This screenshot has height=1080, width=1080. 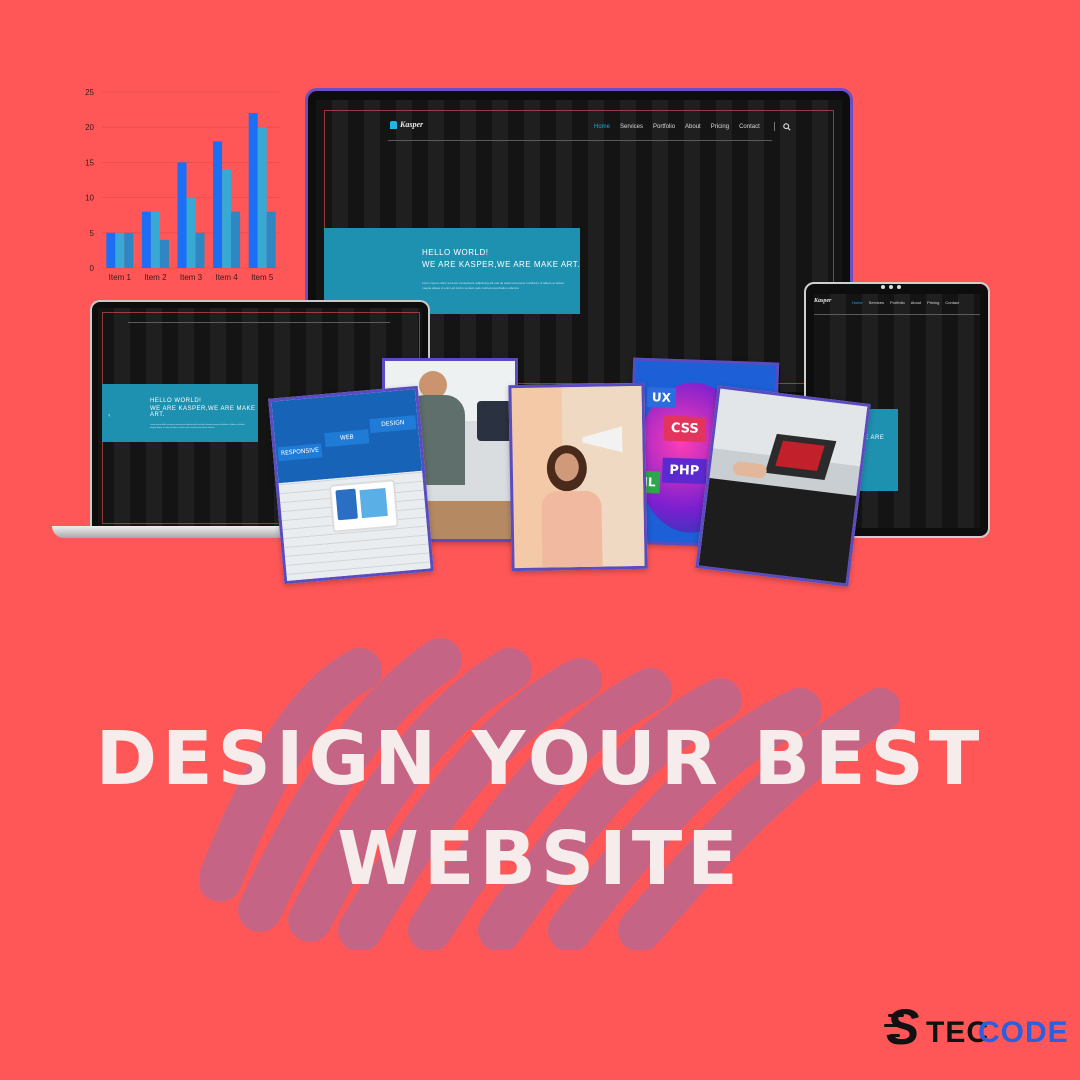 I want to click on y-tick-label: 10, so click(x=89, y=198).